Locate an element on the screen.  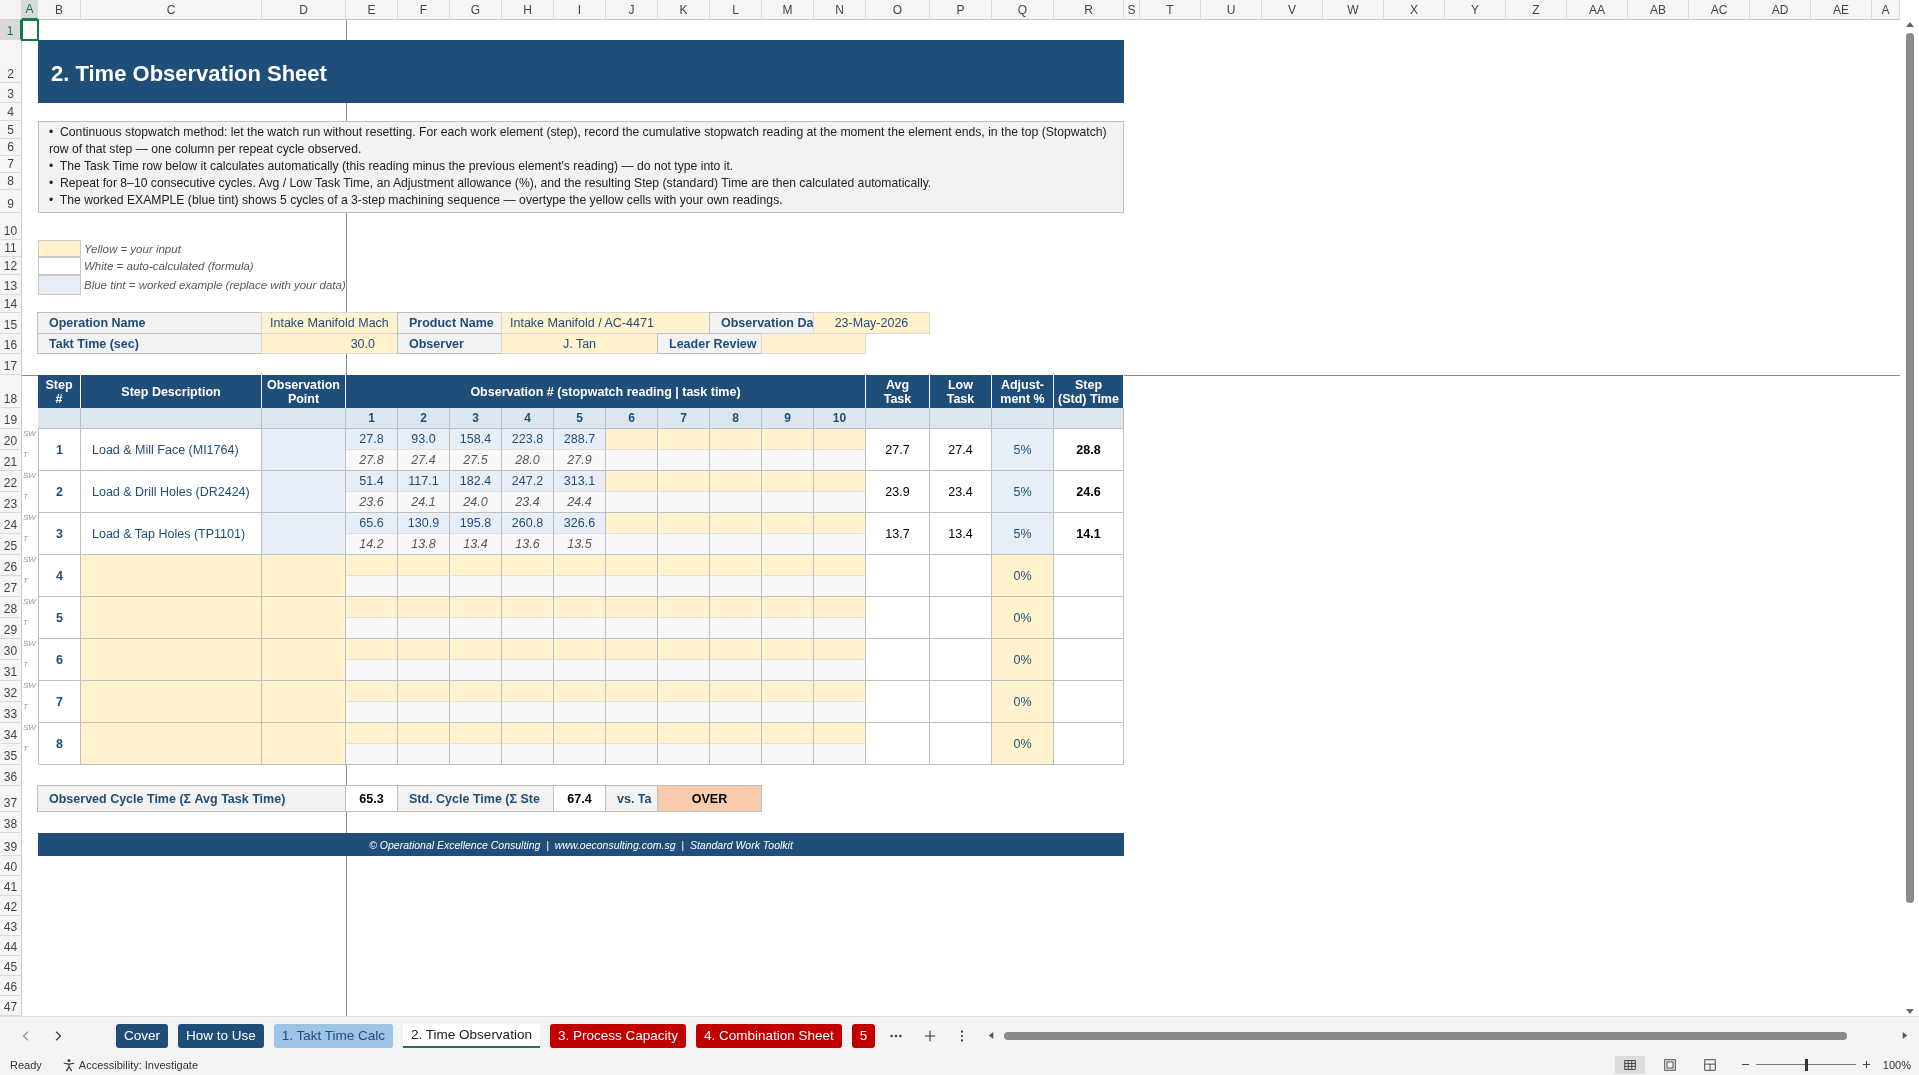
sheet-tab: 4. Combination Sheet is located at coordinates (768, 1035).